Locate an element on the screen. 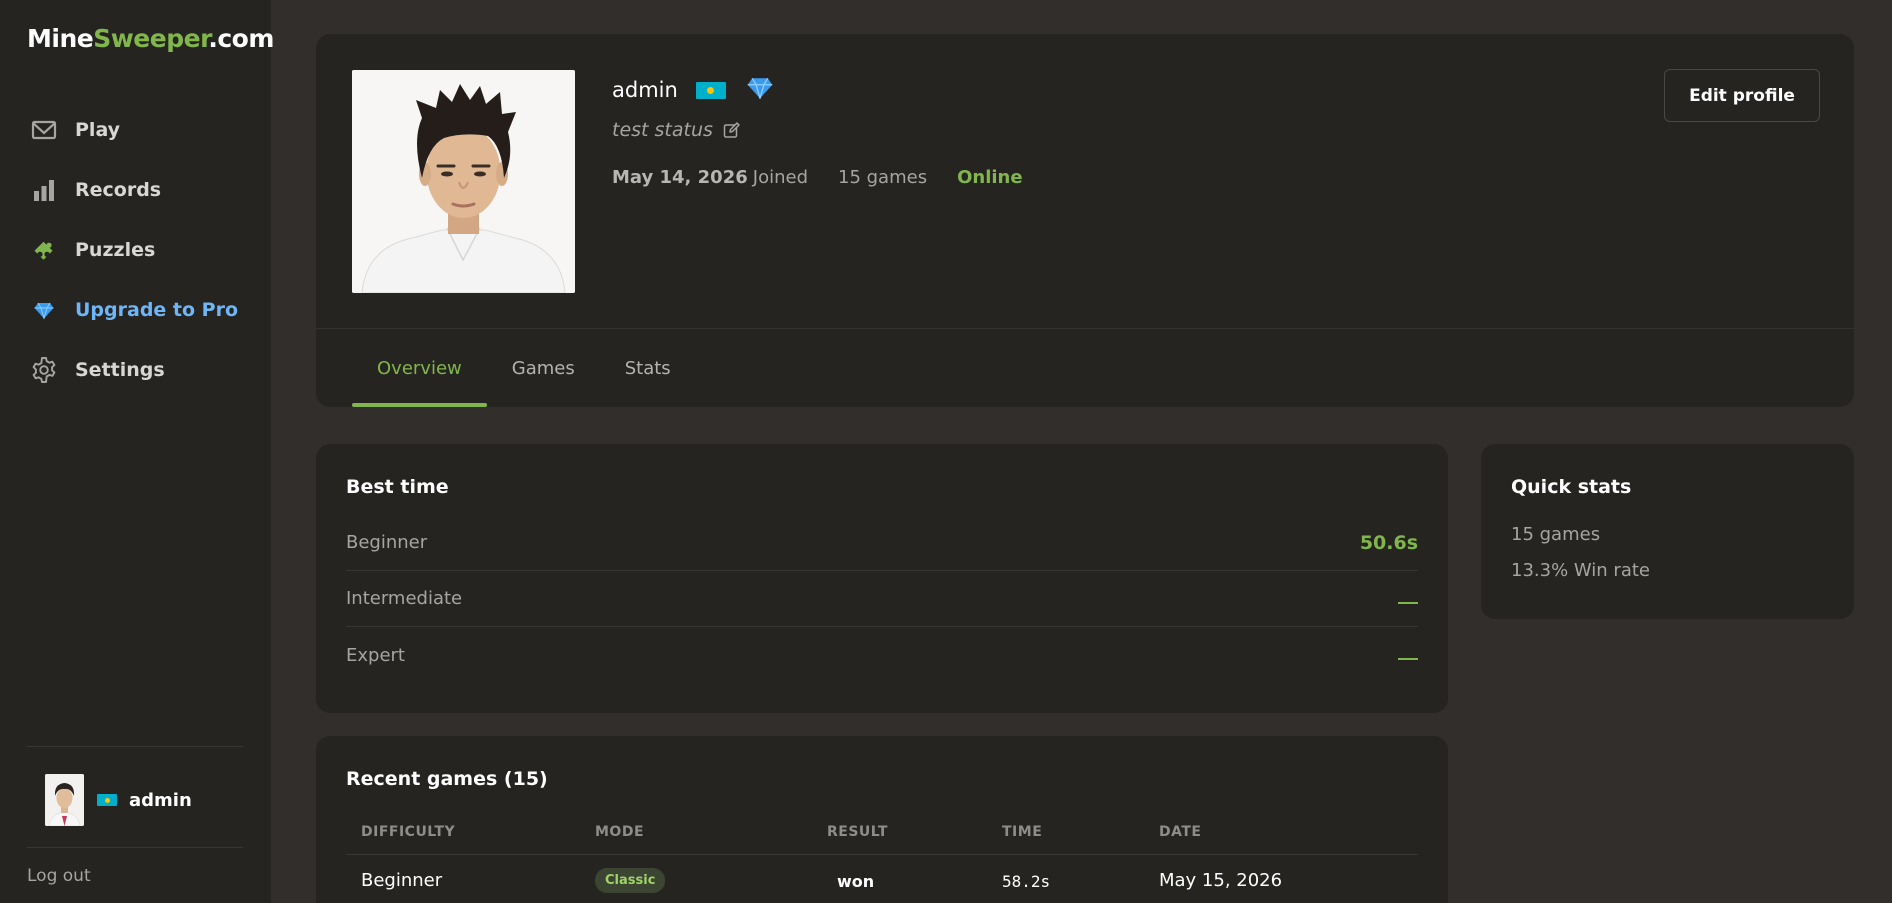 The height and width of the screenshot is (903, 1892). cell-time: 58.2s is located at coordinates (1026, 881).